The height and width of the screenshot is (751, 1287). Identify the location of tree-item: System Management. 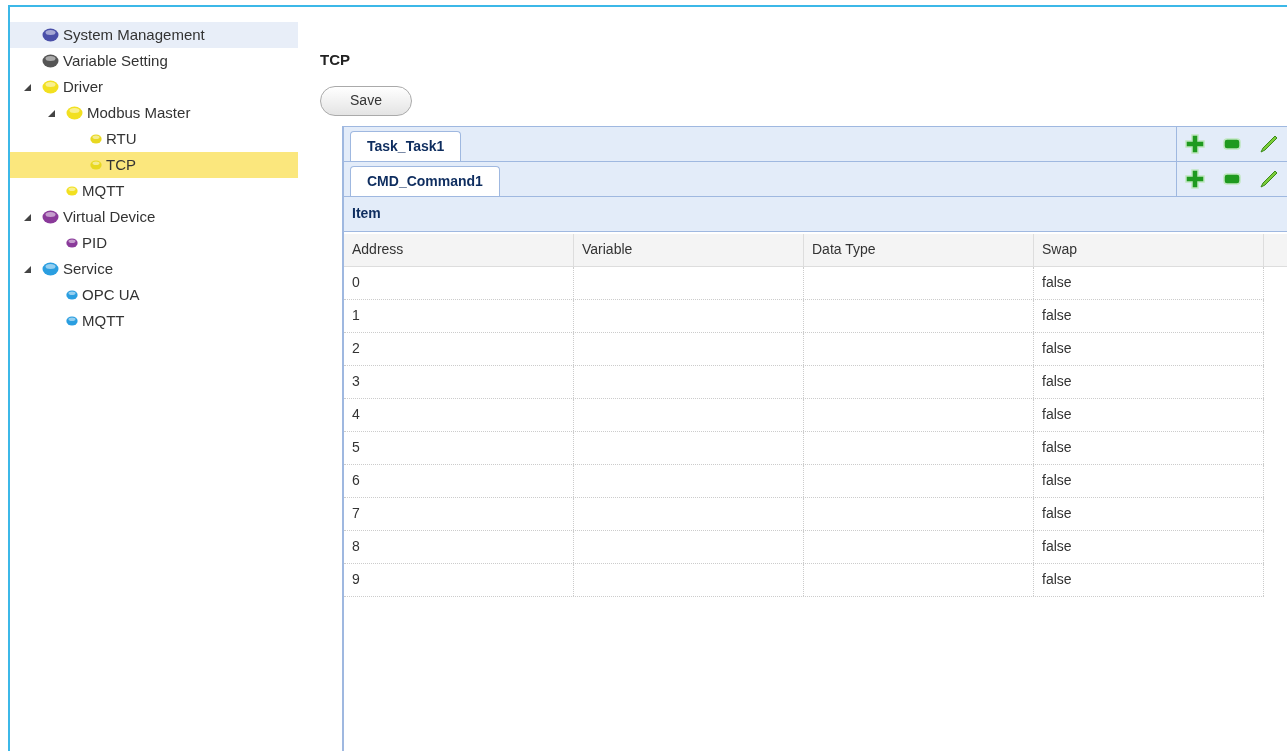
(154, 35).